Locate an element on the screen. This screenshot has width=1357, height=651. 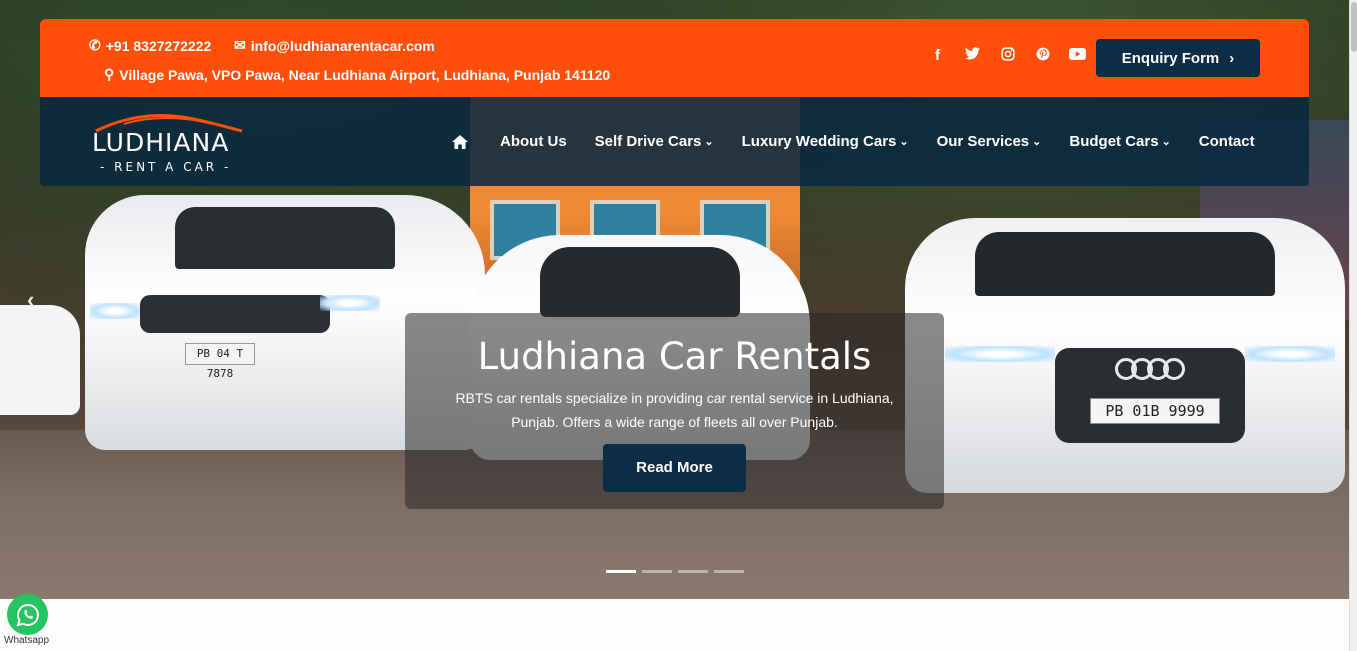
email-link: ✉ info@ludhianarentacar.com is located at coordinates (334, 45).